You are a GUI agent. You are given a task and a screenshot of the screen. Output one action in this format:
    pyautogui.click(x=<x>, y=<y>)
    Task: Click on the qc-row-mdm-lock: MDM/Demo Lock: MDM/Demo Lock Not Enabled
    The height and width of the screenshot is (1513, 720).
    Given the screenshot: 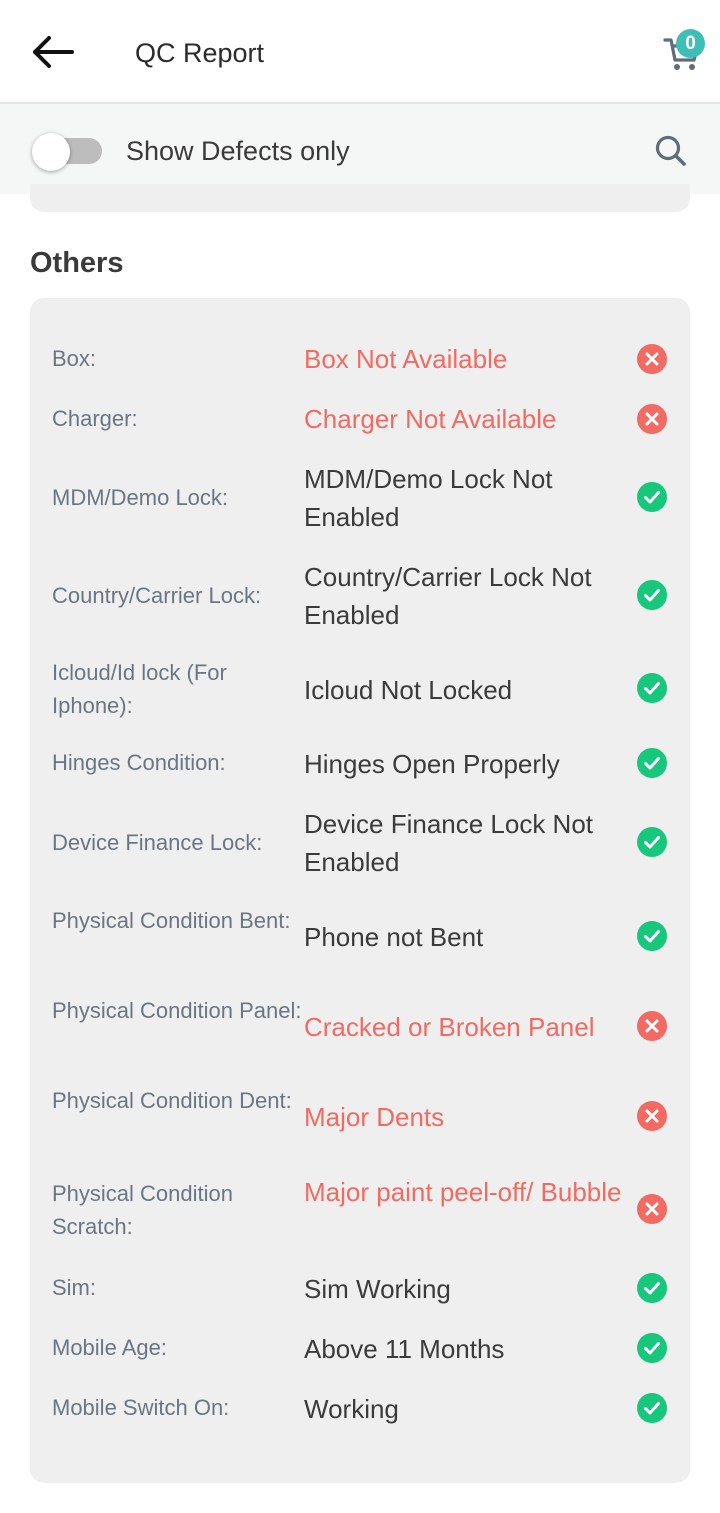 What is the action you would take?
    pyautogui.click(x=360, y=498)
    